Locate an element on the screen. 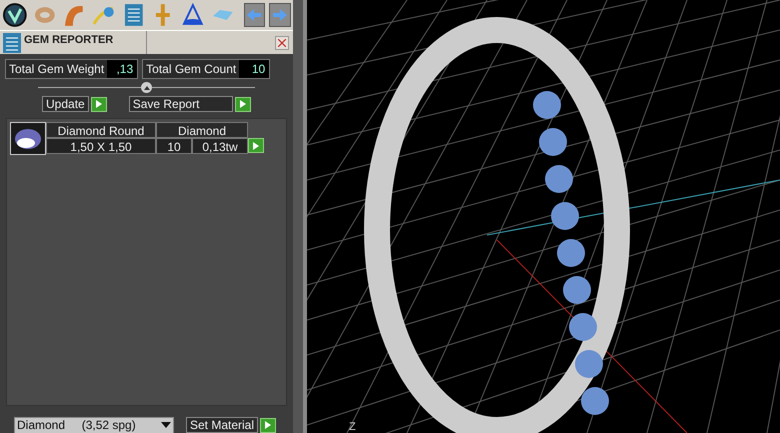 The image size is (780, 433). action-button: Update is located at coordinates (65, 104).